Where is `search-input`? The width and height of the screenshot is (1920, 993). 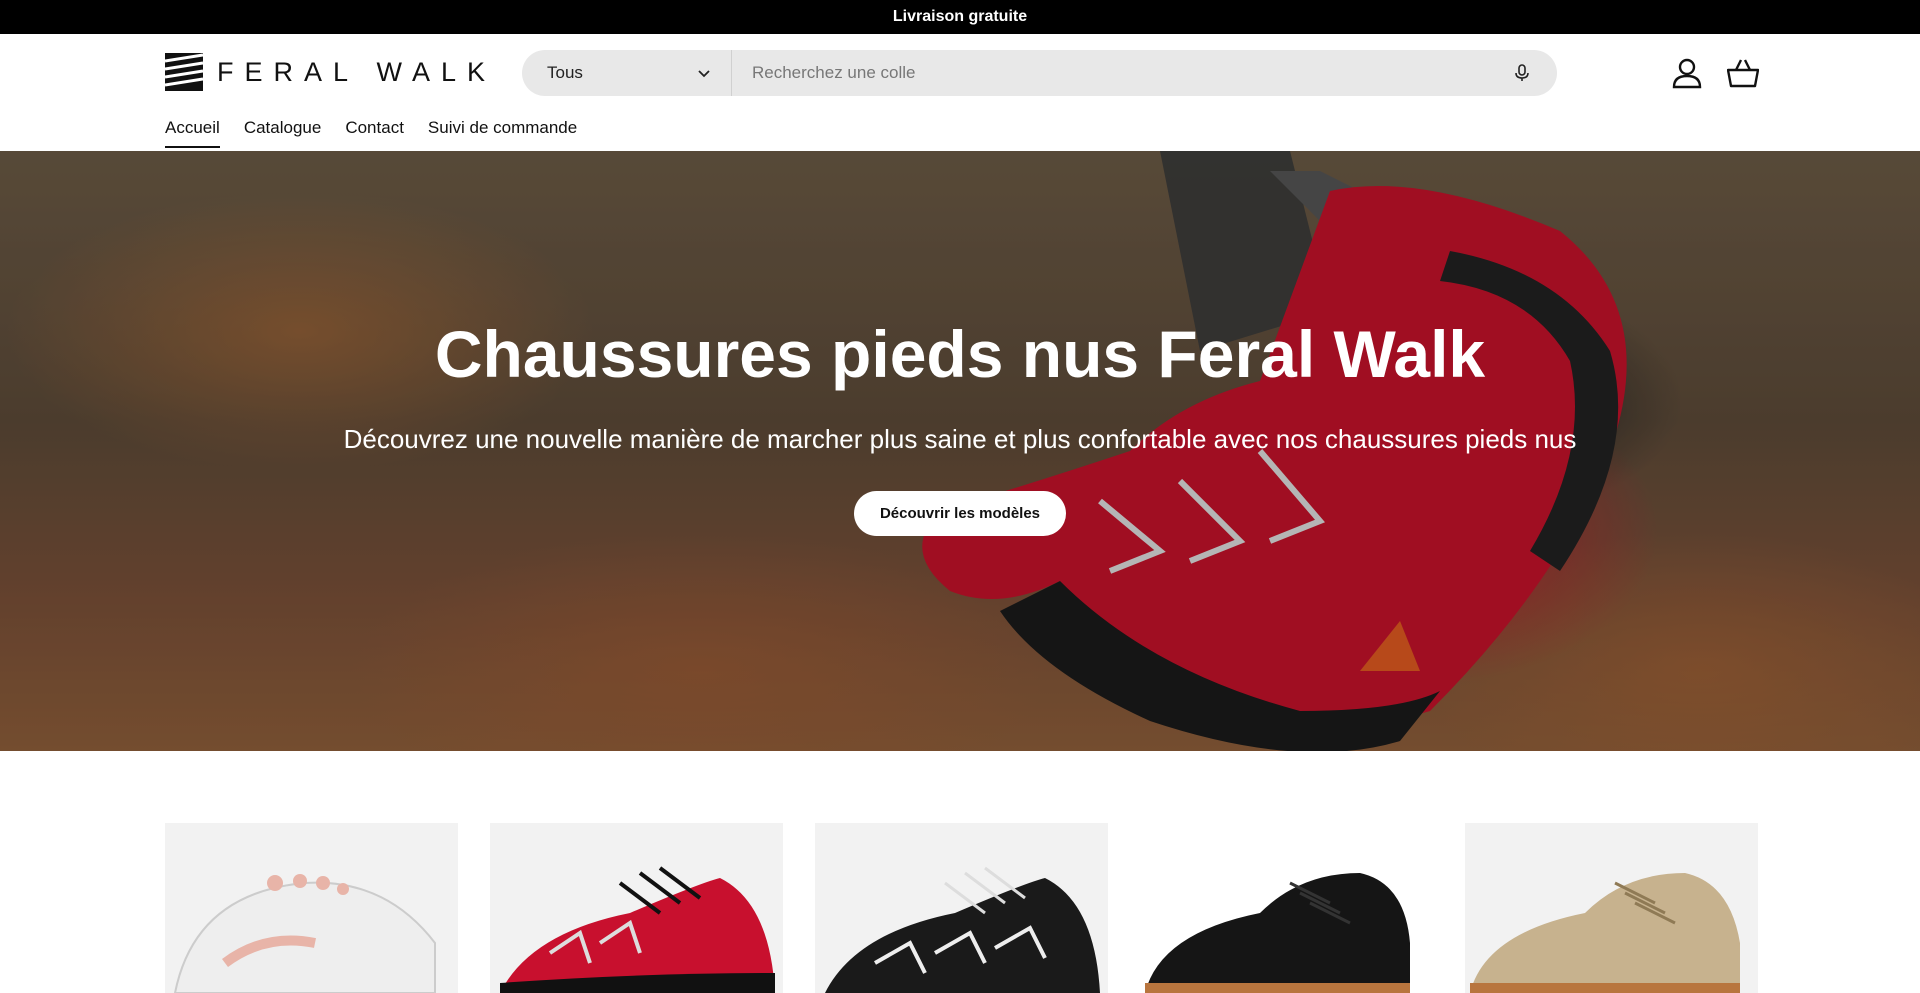 search-input is located at coordinates (1109, 73).